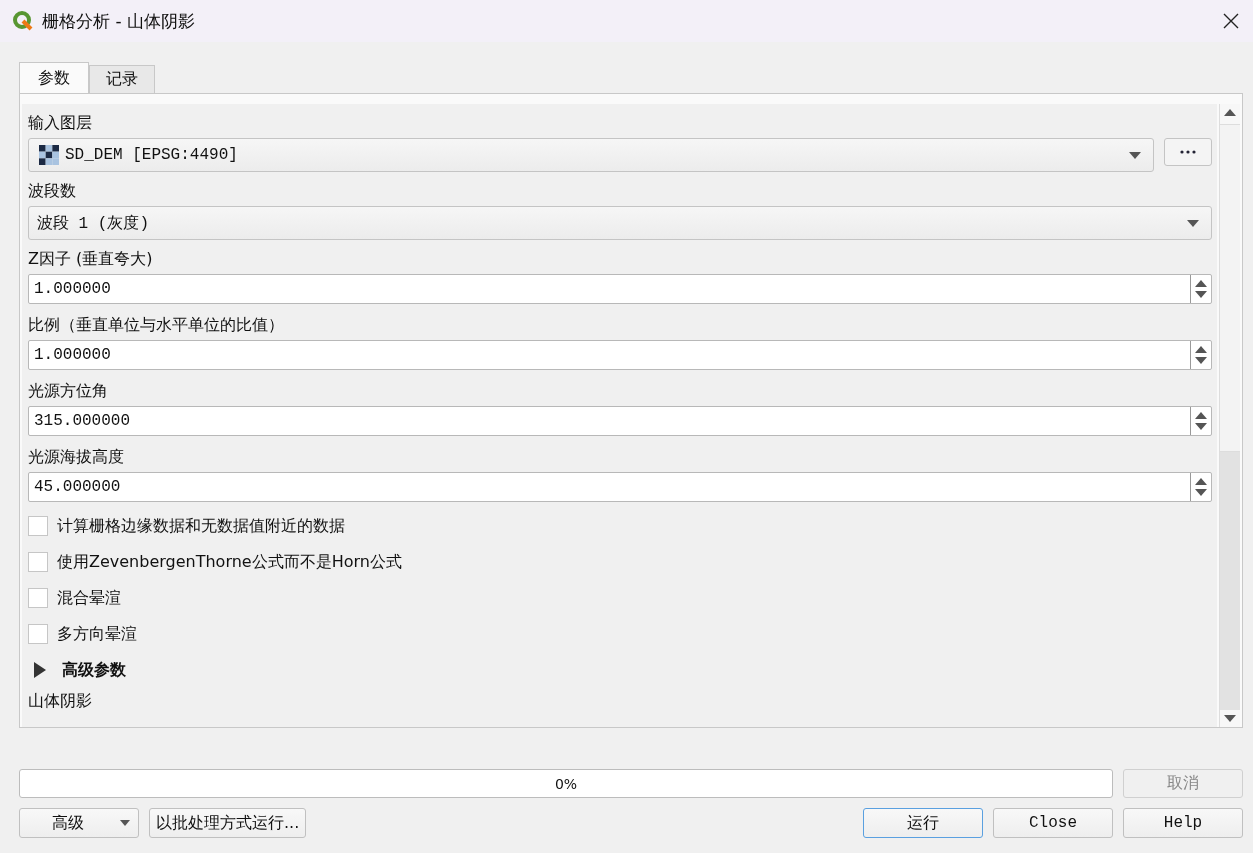 The image size is (1253, 853). What do you see at coordinates (923, 823) in the screenshot?
I see `run-button: 运行` at bounding box center [923, 823].